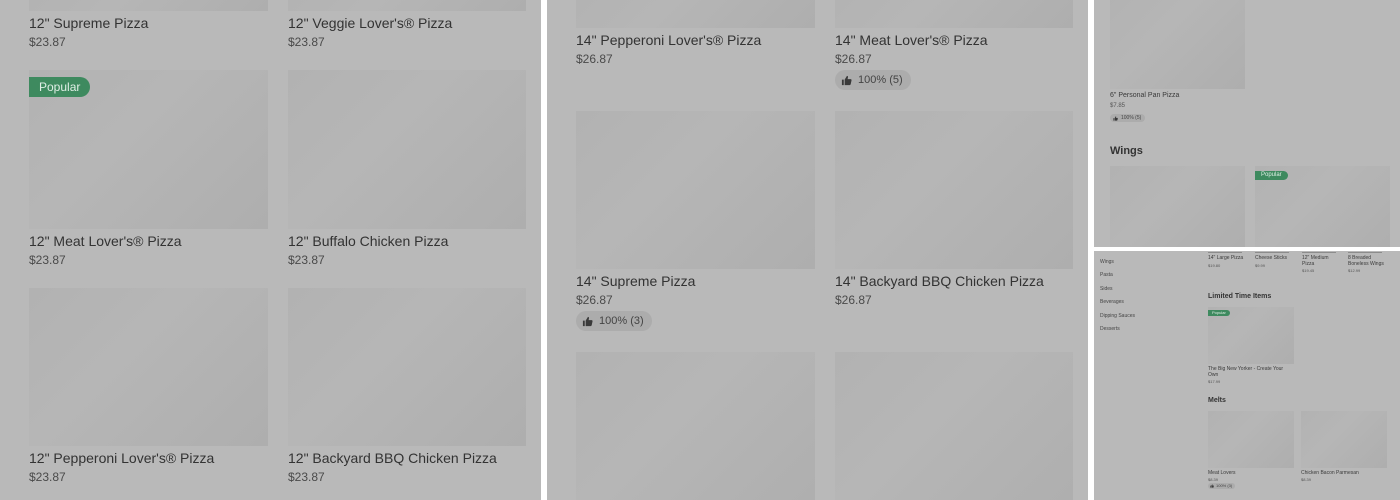  Describe the element at coordinates (1225, 258) in the screenshot. I see `item-name: 14" Large Pizza` at that location.